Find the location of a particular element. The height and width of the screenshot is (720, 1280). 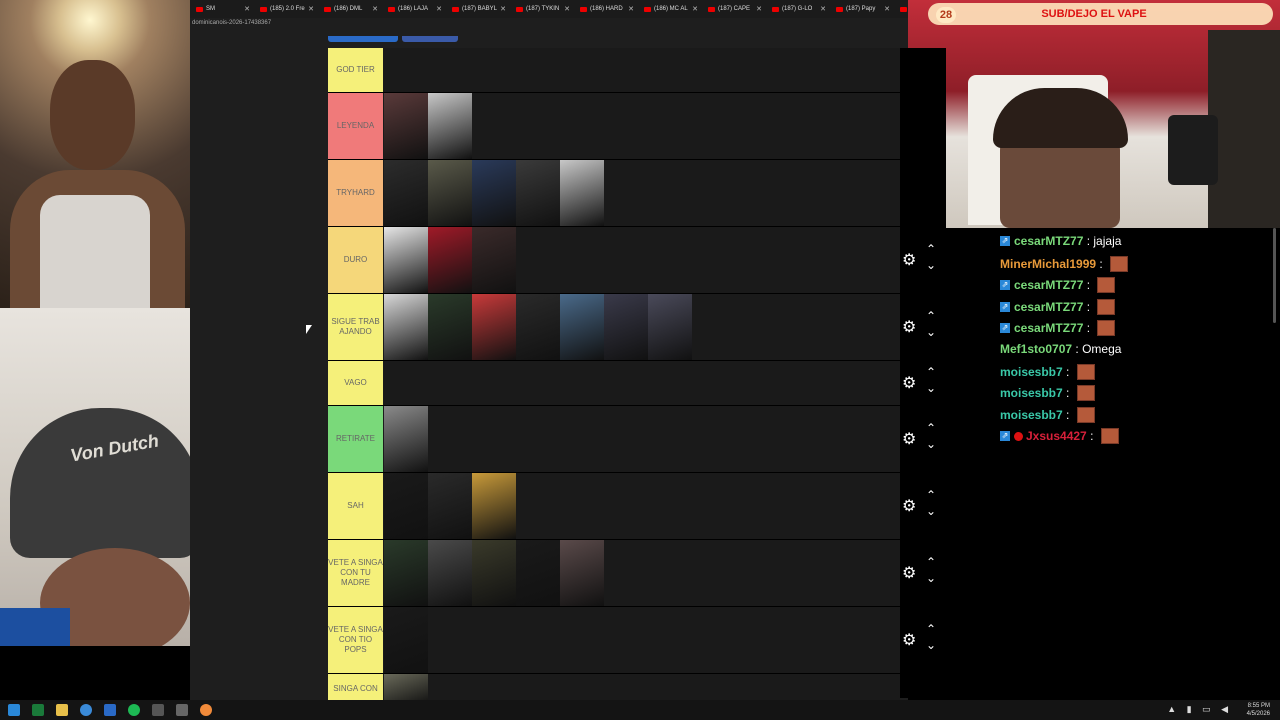

browser-tab: (187) Papy ✕ is located at coordinates (862, 9).